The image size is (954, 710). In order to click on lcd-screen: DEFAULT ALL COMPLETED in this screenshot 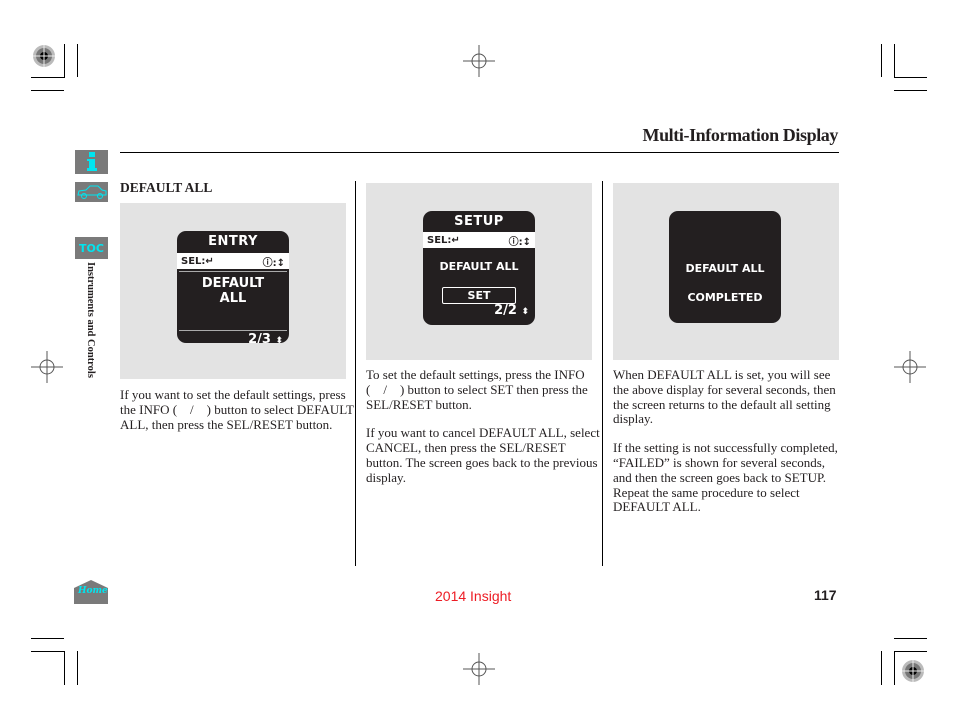, I will do `click(725, 267)`.